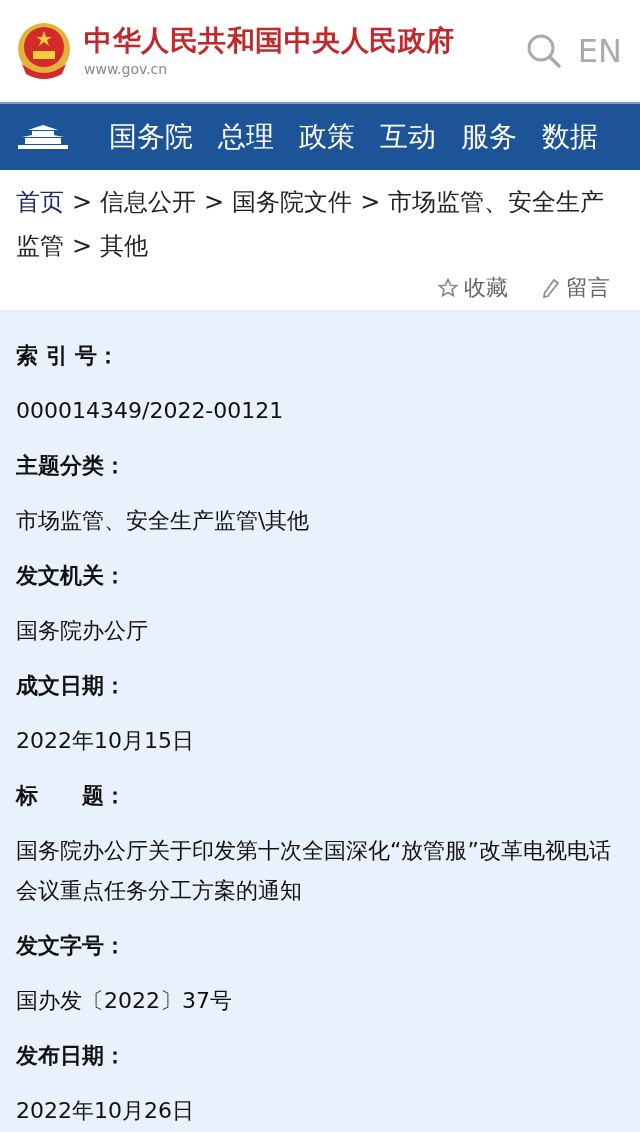  Describe the element at coordinates (570, 137) in the screenshot. I see `nav-tab: 数据` at that location.